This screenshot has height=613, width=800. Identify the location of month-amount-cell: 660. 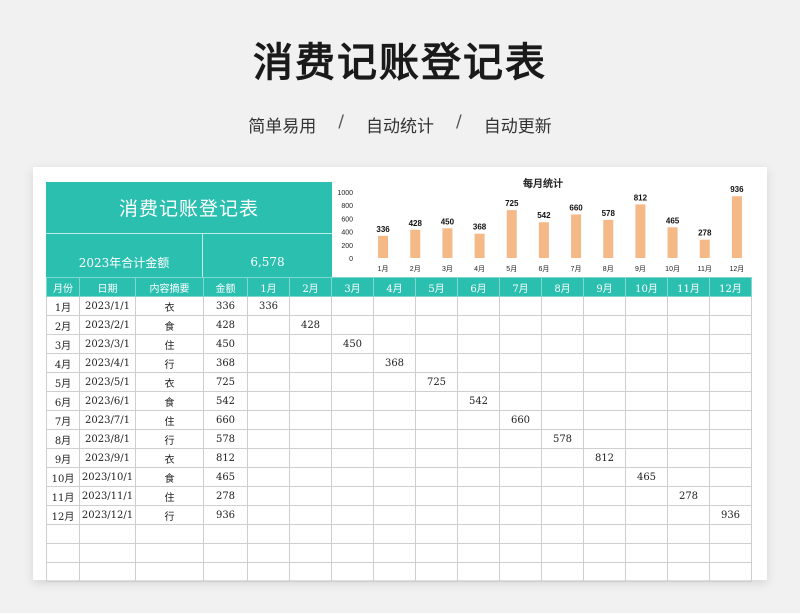
(520, 420).